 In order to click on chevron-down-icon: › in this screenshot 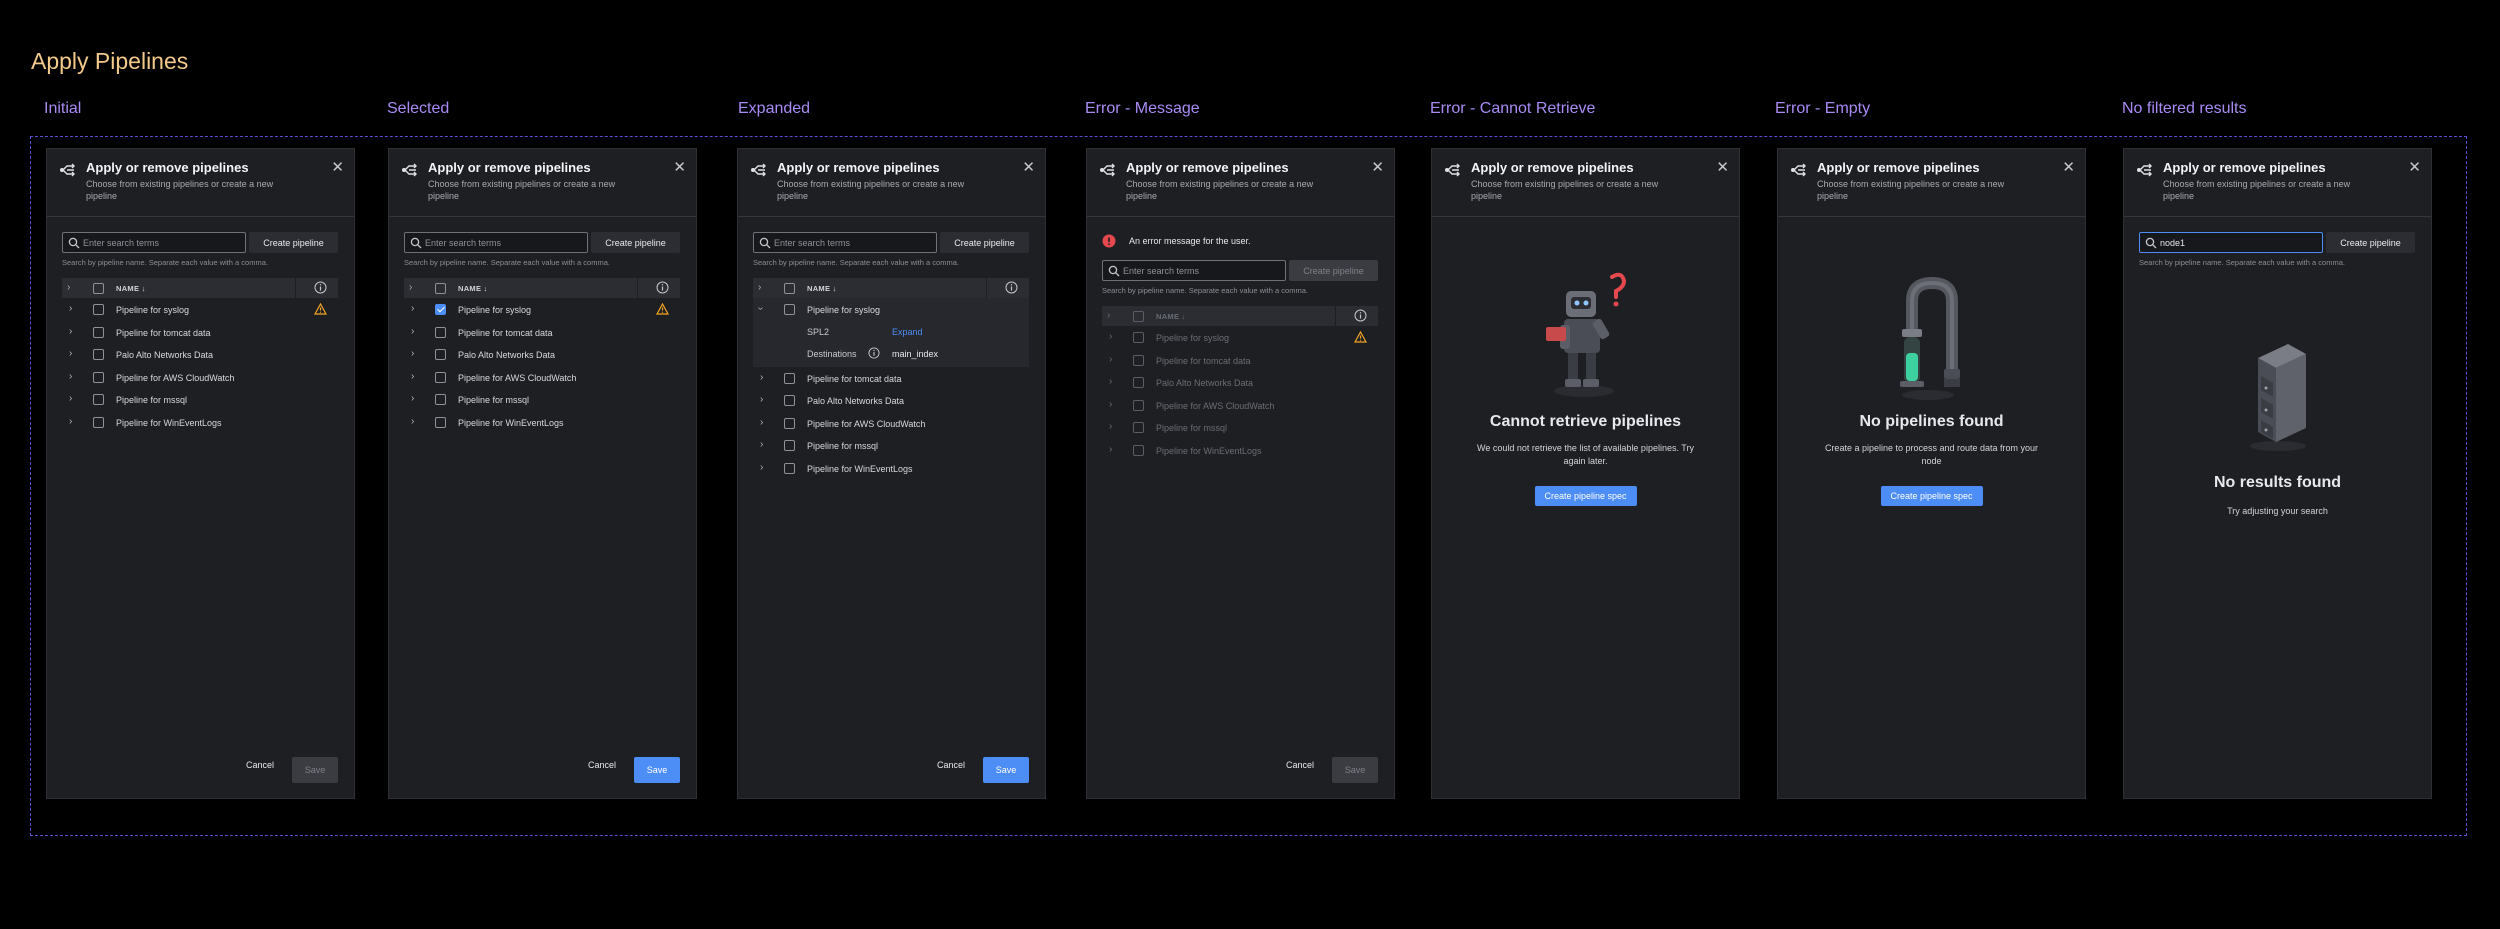, I will do `click(760, 308)`.